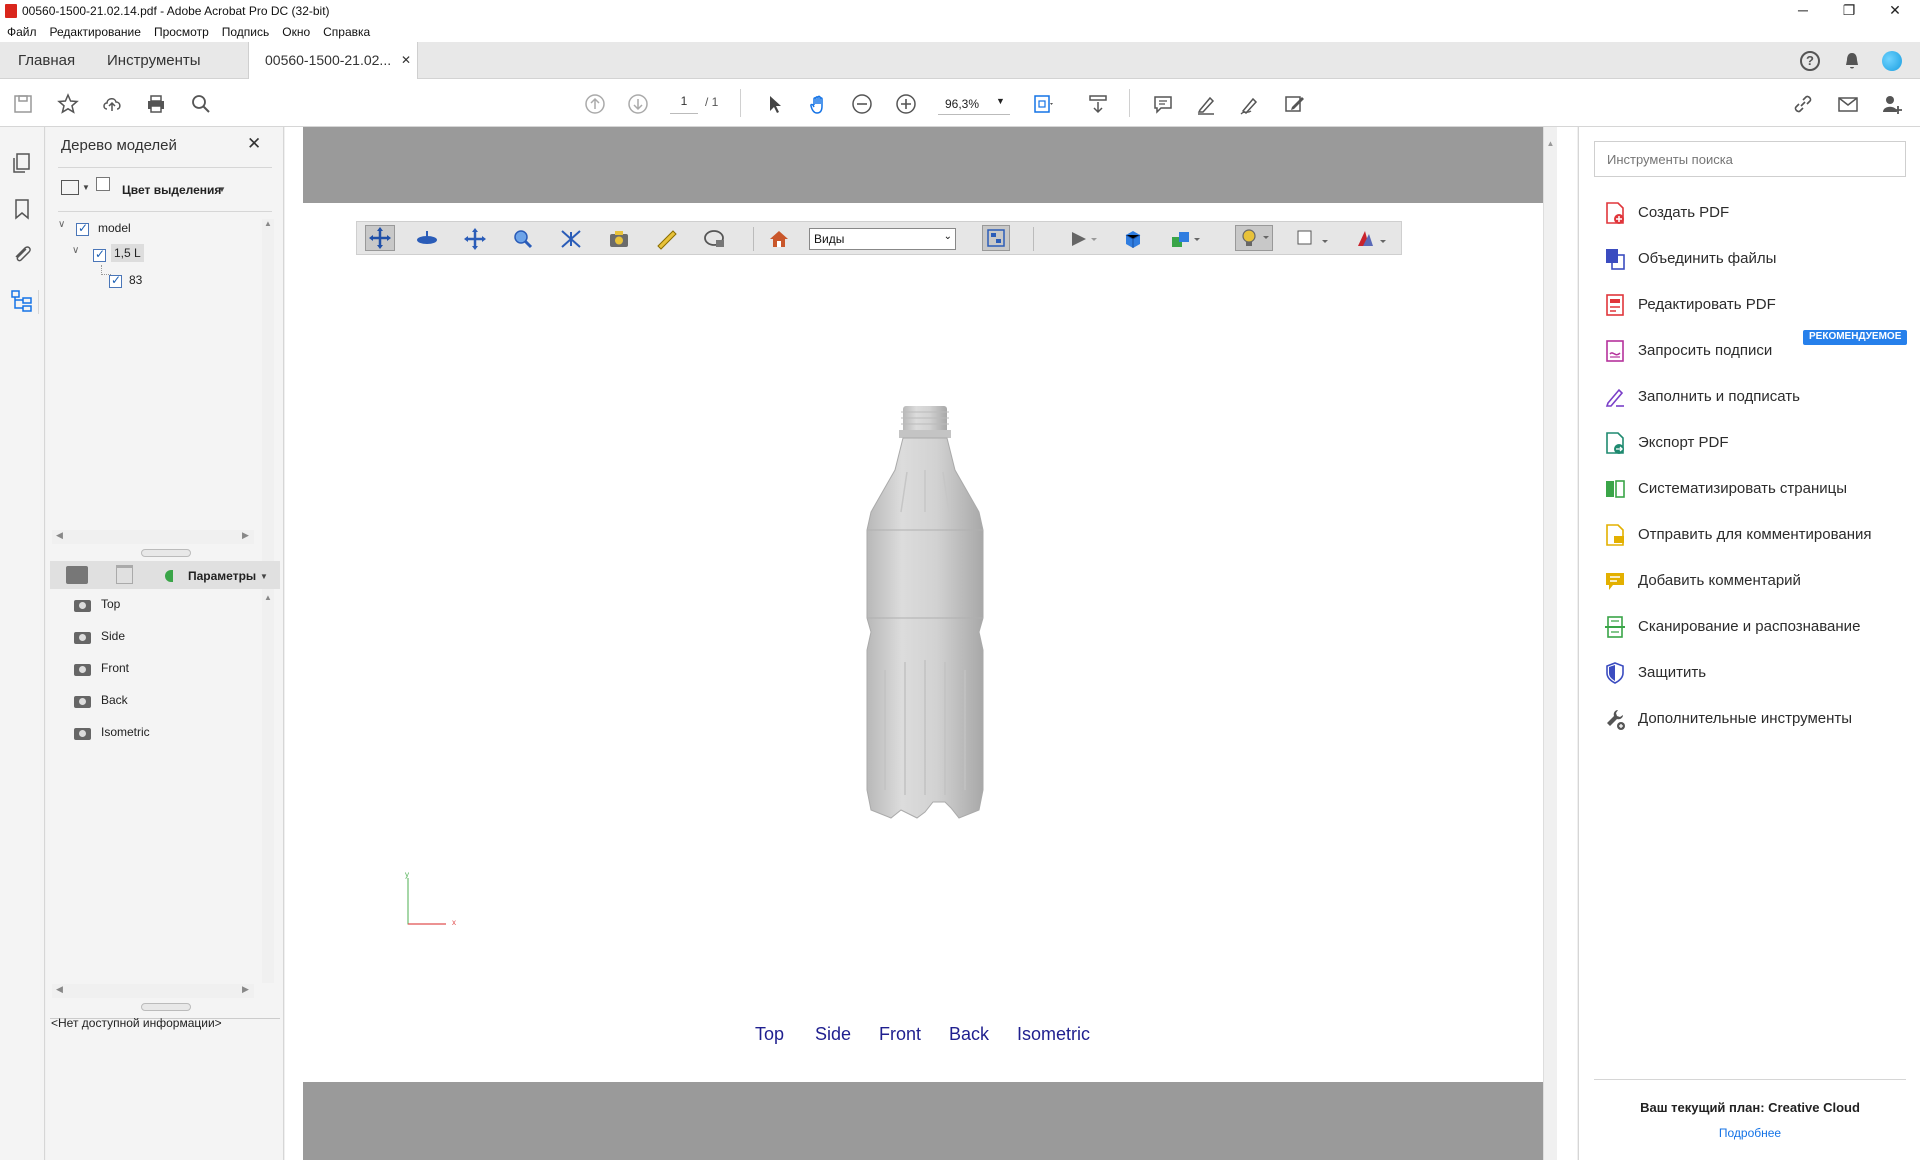 The image size is (1920, 1160). What do you see at coordinates (245, 30) in the screenshot?
I see `menu-sign: Подпись` at bounding box center [245, 30].